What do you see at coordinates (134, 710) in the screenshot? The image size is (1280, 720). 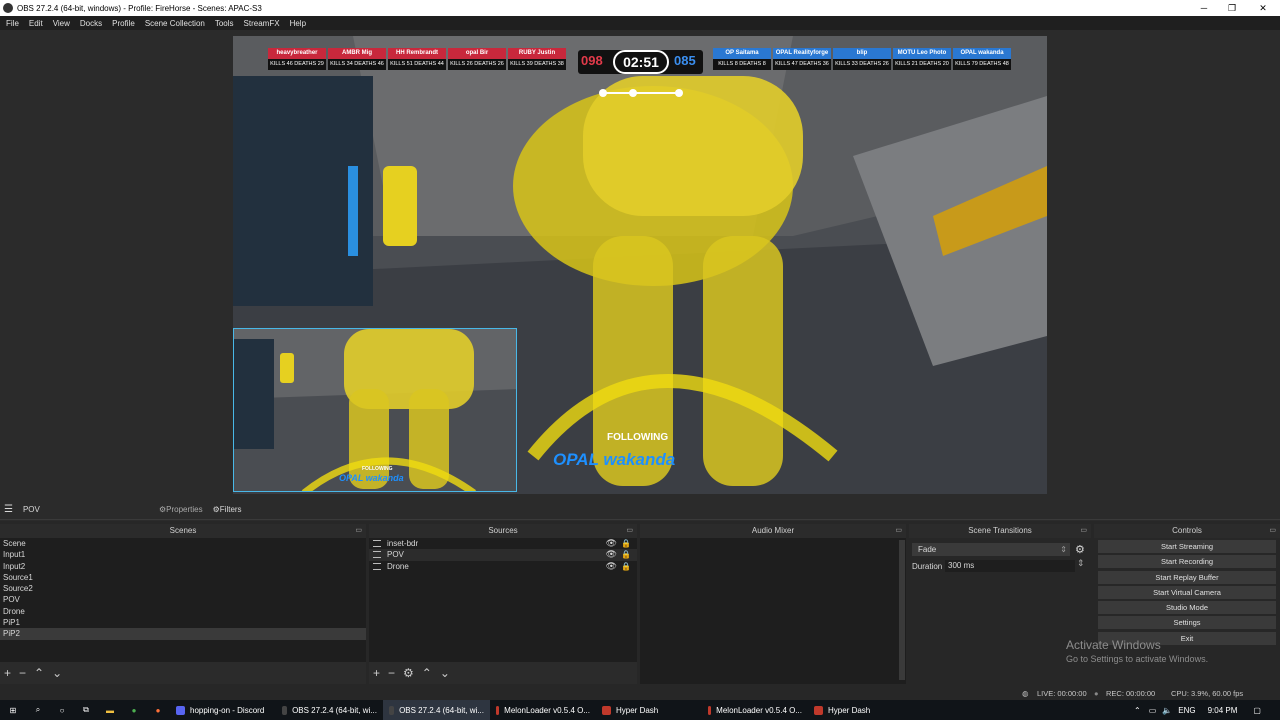 I see `chrome-icon: ●` at bounding box center [134, 710].